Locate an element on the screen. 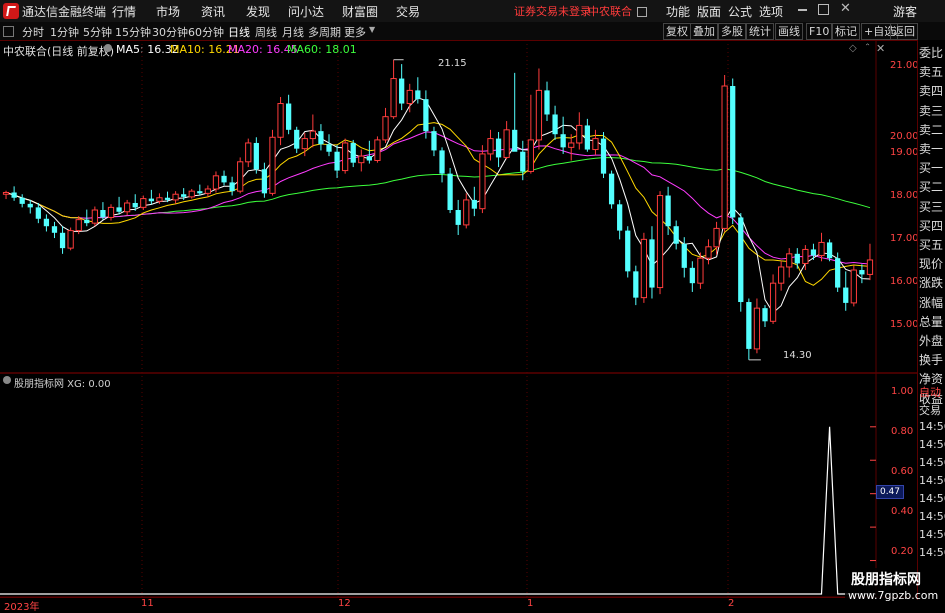 This screenshot has width=945, height=613. indicator-value-badge: 0.47 is located at coordinates (890, 492).